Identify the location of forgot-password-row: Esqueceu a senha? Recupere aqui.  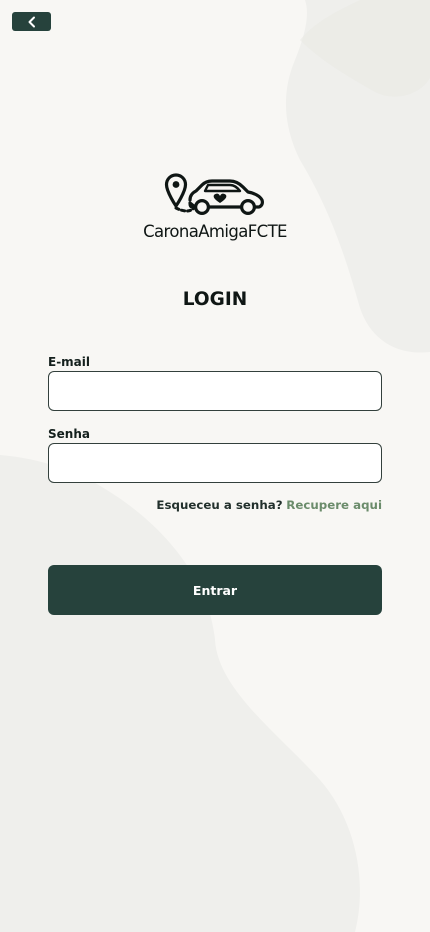
(269, 505).